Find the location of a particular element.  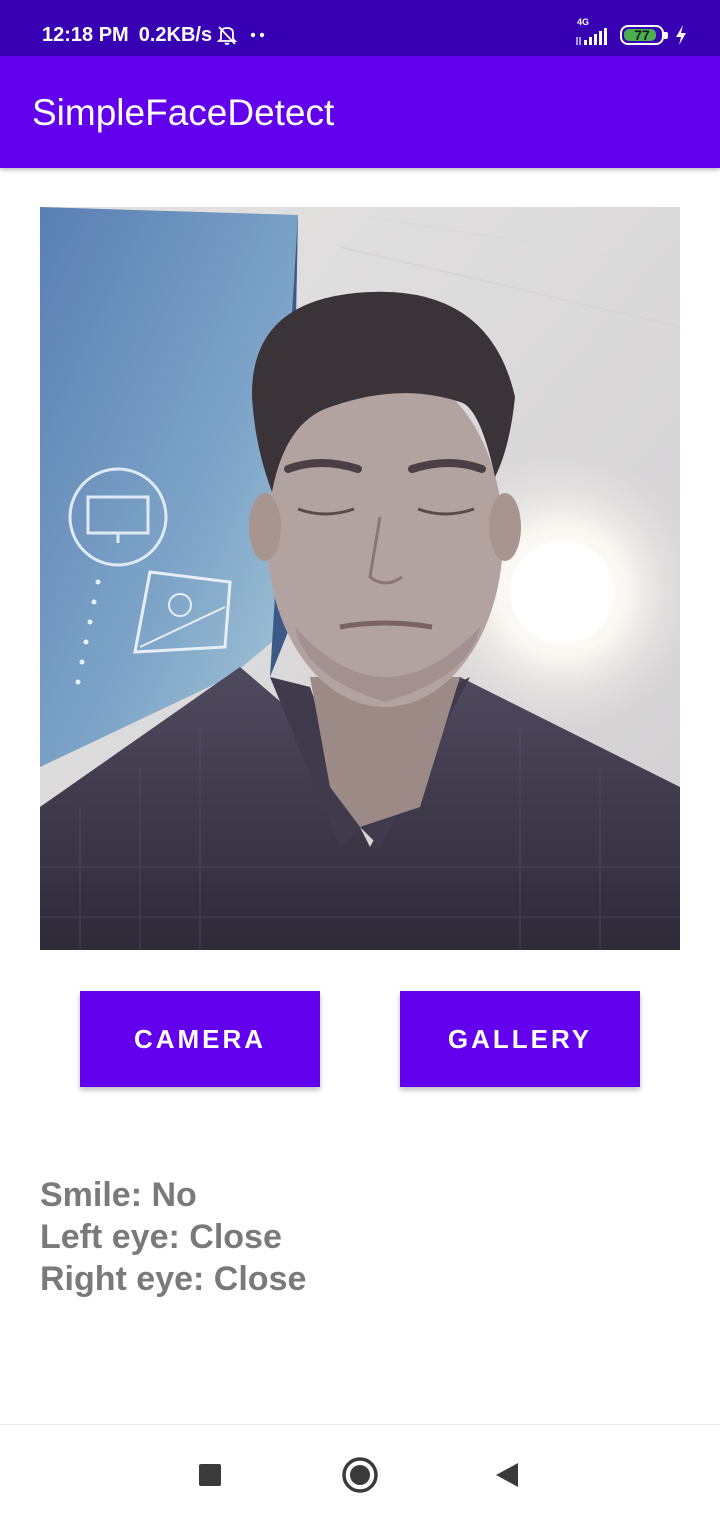

back-icon is located at coordinates (508, 1475).